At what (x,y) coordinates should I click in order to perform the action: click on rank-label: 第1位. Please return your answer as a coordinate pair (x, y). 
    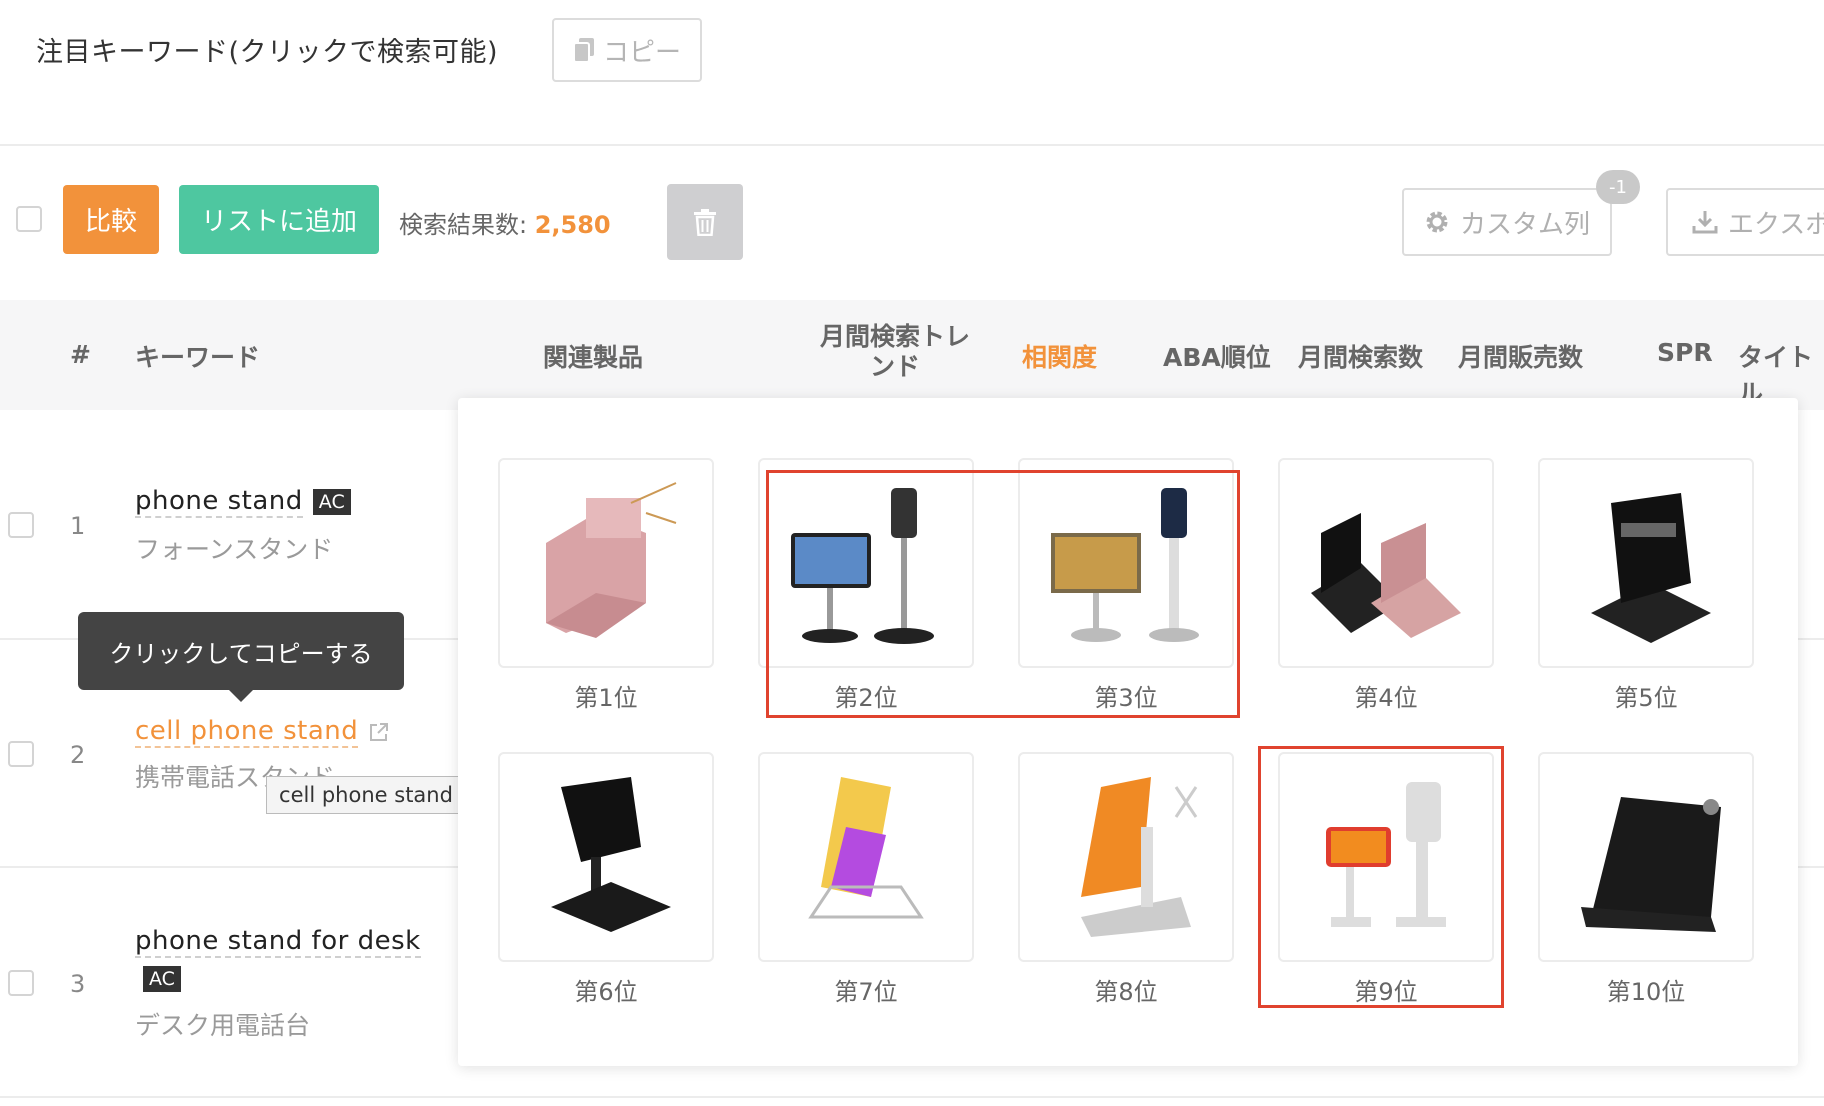
    Looking at the image, I should click on (606, 698).